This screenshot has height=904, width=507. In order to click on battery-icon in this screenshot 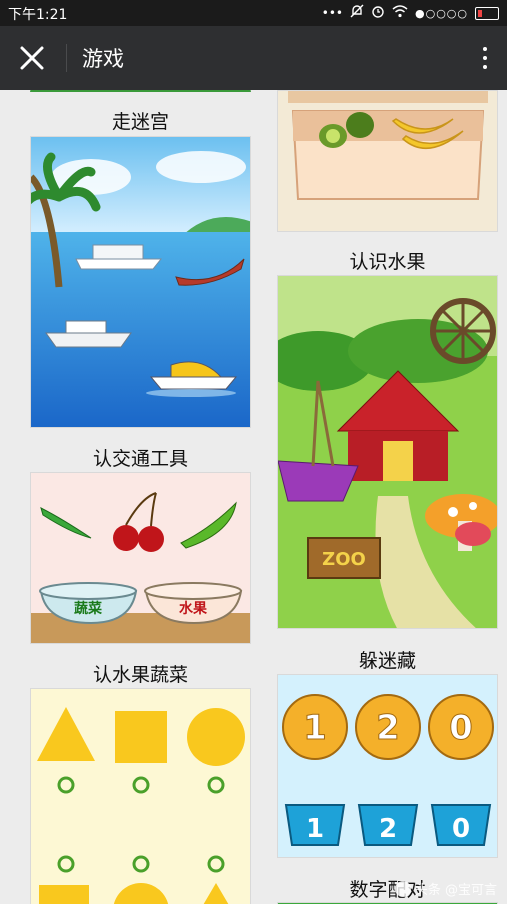, I will do `click(487, 13)`.